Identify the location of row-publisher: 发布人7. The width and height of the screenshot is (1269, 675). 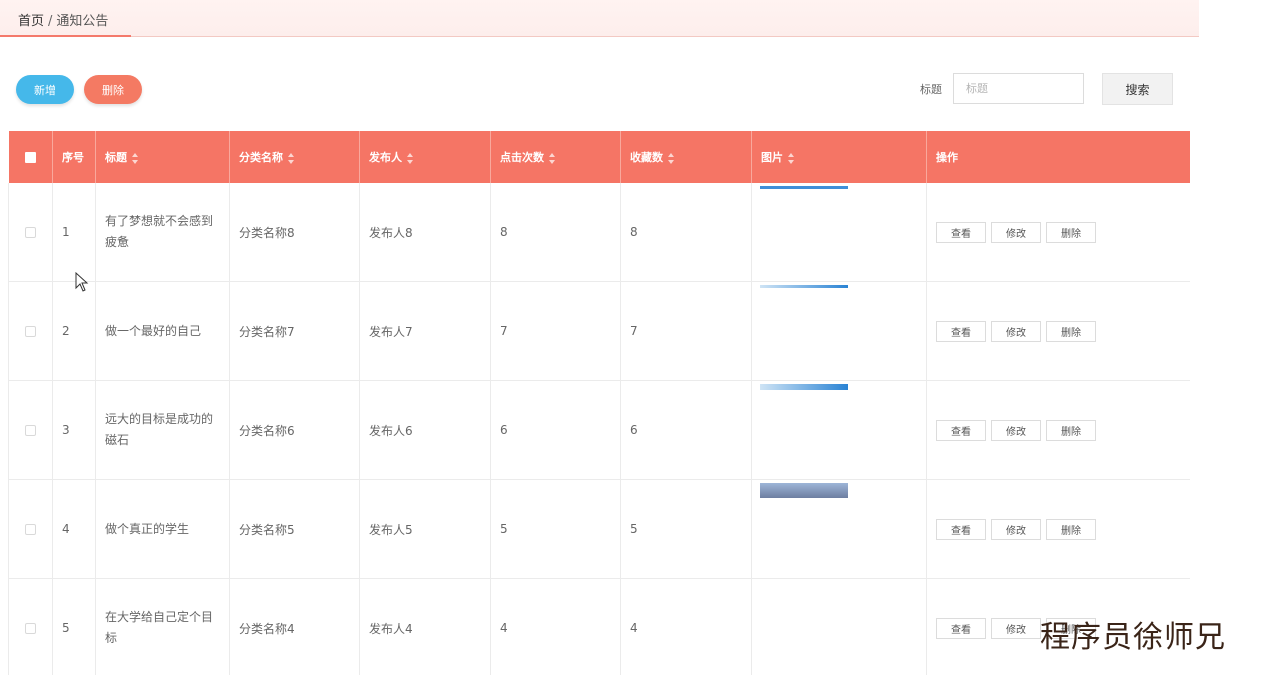
(425, 331).